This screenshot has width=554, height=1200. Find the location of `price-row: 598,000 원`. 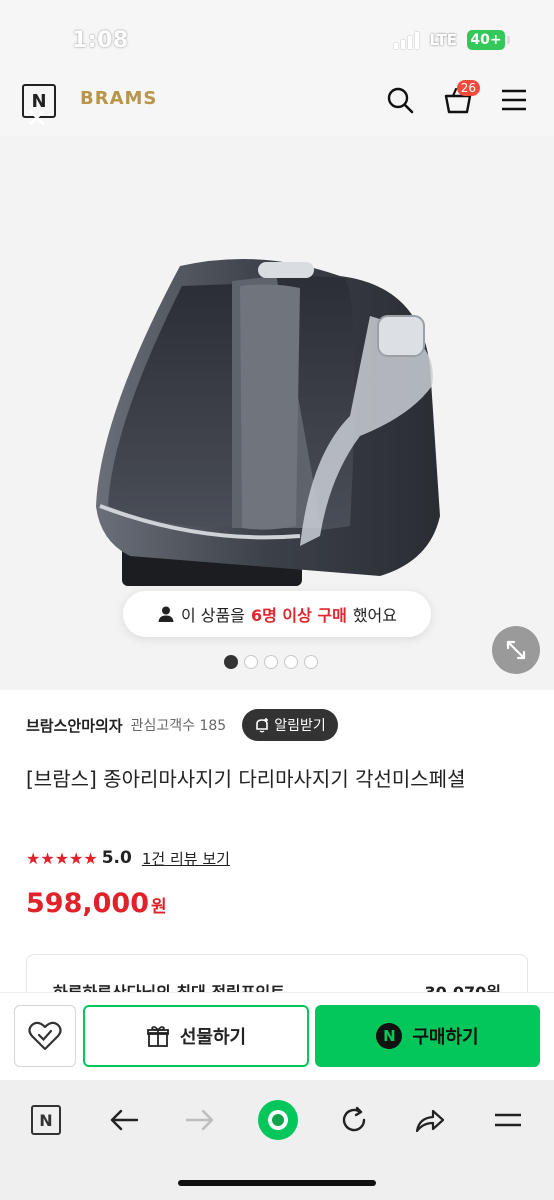

price-row: 598,000 원 is located at coordinates (96, 903).